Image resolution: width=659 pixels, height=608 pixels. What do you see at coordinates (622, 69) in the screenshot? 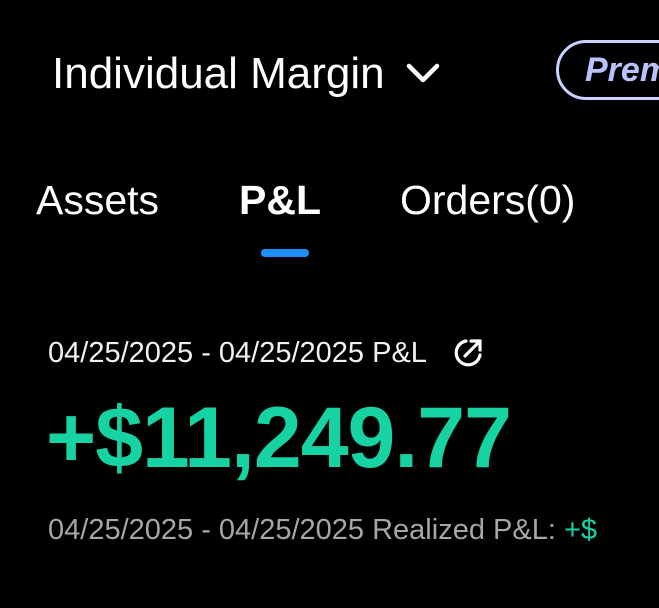
I see `premium-badge-label: Premium` at bounding box center [622, 69].